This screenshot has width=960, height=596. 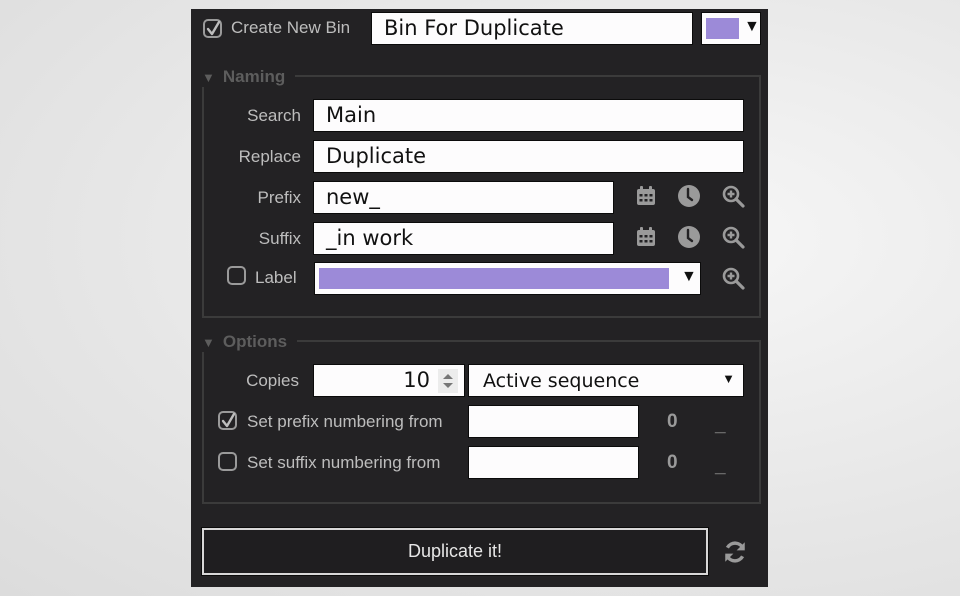 I want to click on options-group-header: ▼ Options, so click(x=250, y=342).